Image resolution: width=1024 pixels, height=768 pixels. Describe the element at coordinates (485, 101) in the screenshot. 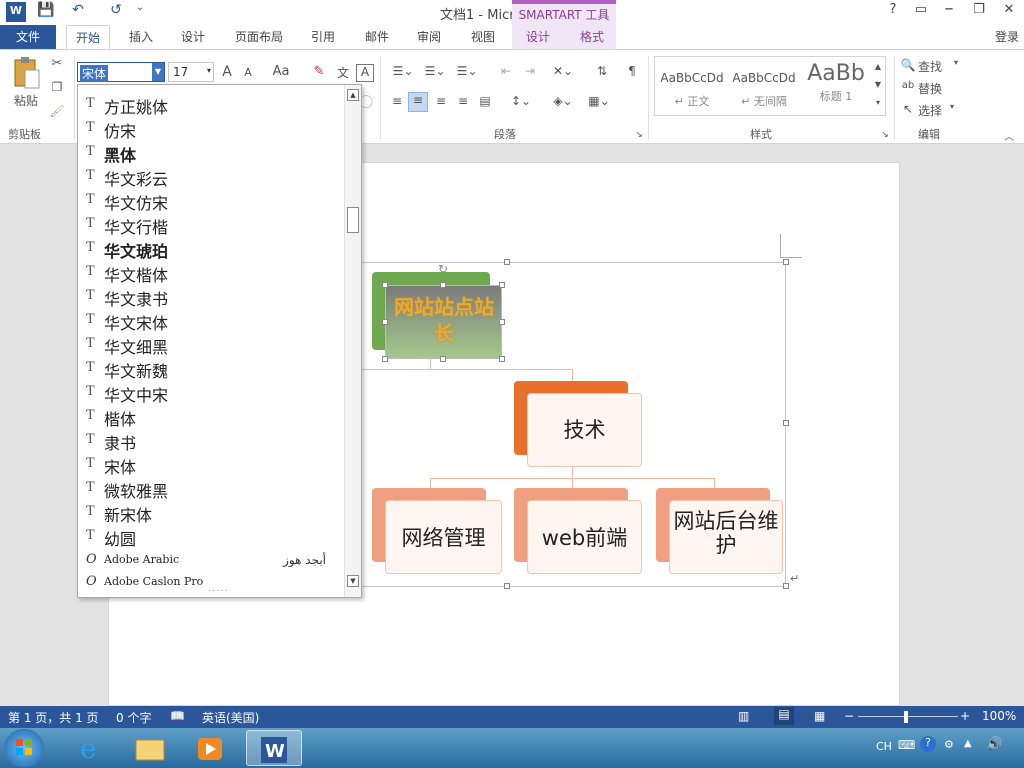

I see `distribute-icon: ▤` at that location.